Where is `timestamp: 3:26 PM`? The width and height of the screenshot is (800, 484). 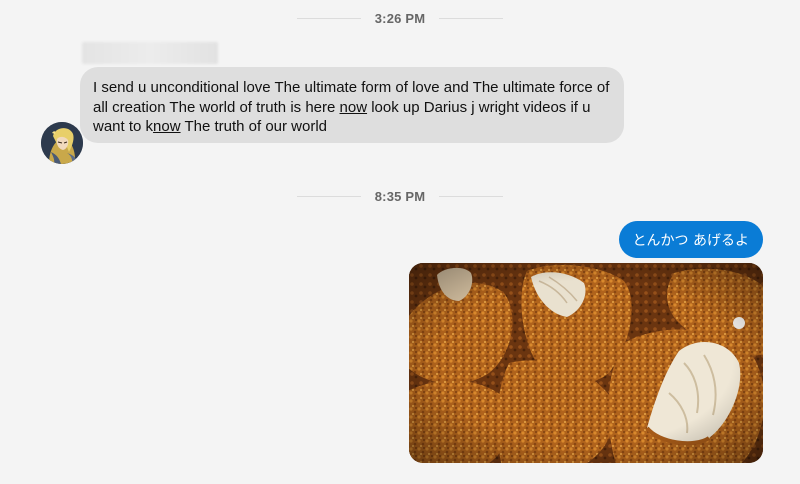
timestamp: 3:26 PM is located at coordinates (400, 18).